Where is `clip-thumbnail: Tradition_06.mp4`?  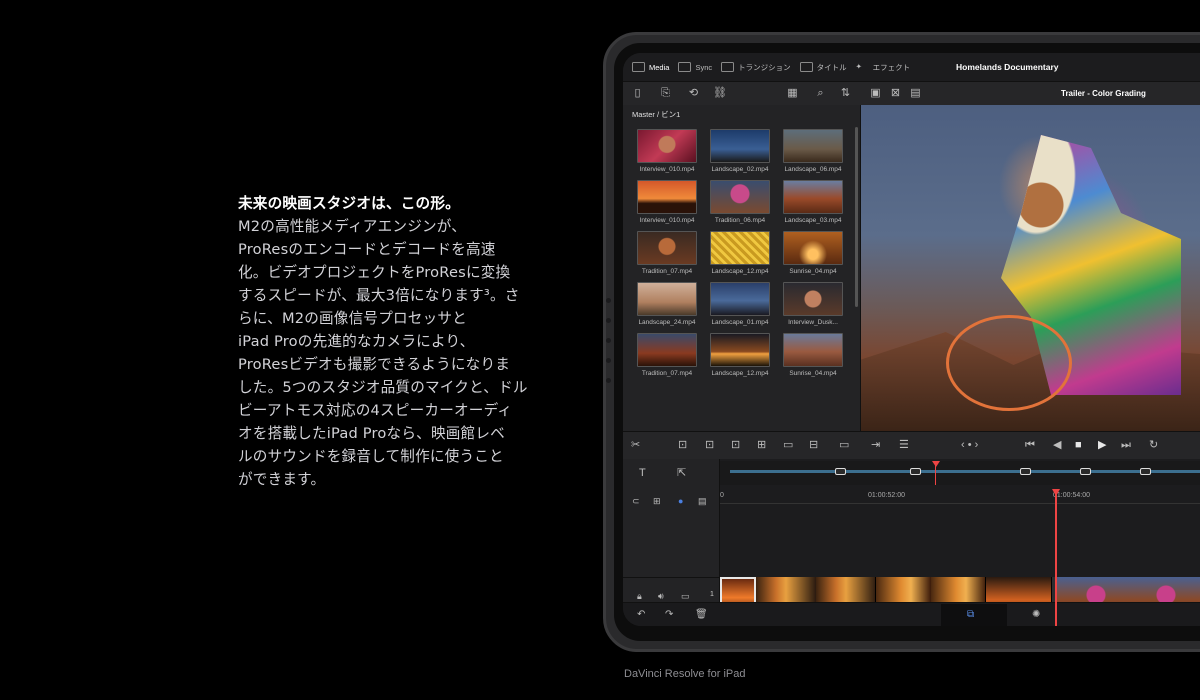
clip-thumbnail: Tradition_06.mp4 is located at coordinates (740, 202).